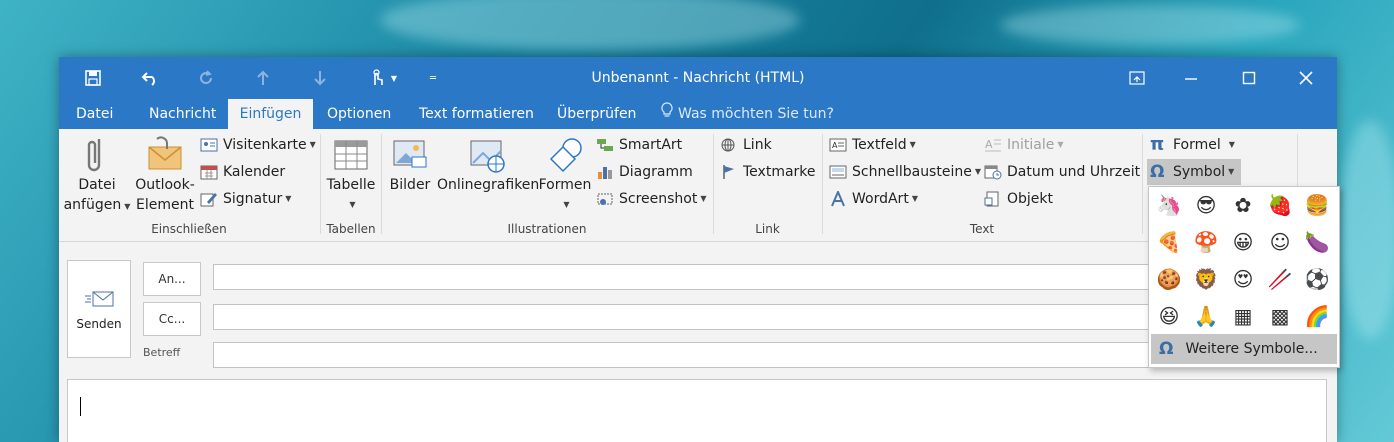  I want to click on paperclip-icon, so click(97, 155).